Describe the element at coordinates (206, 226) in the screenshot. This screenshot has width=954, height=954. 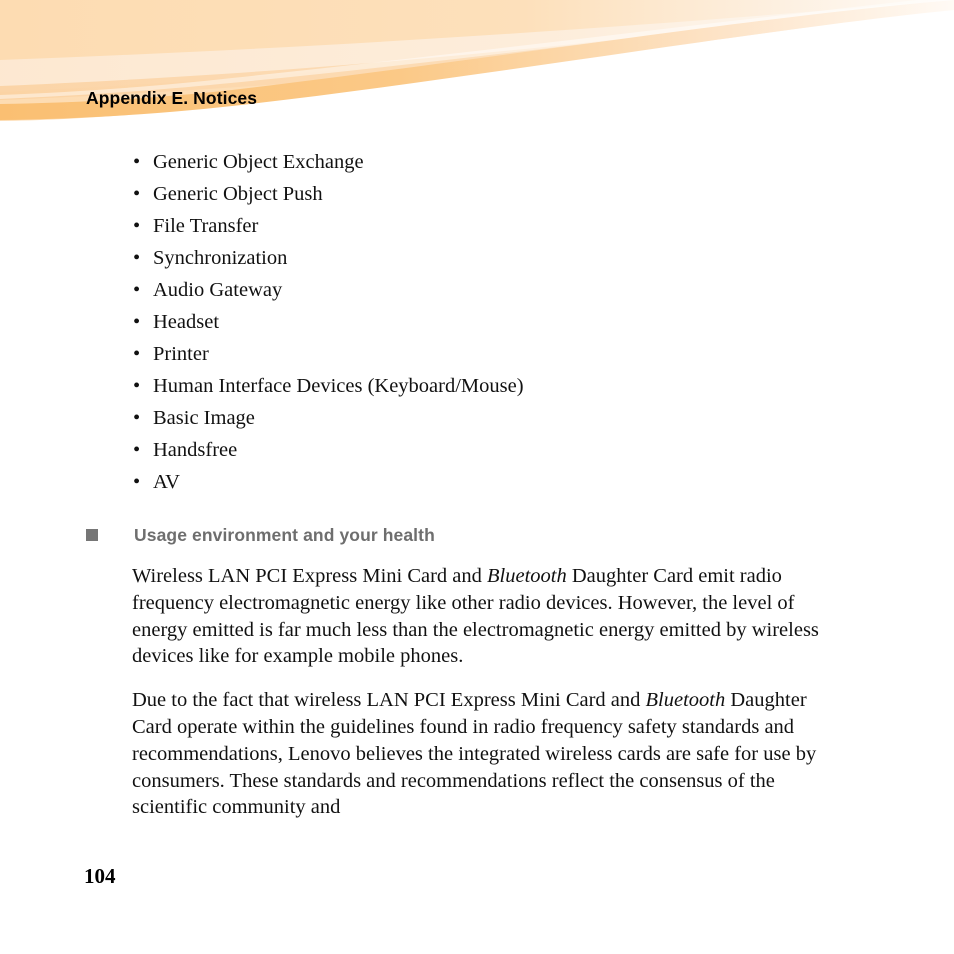
I see `list-item-label: File Transfer` at that location.